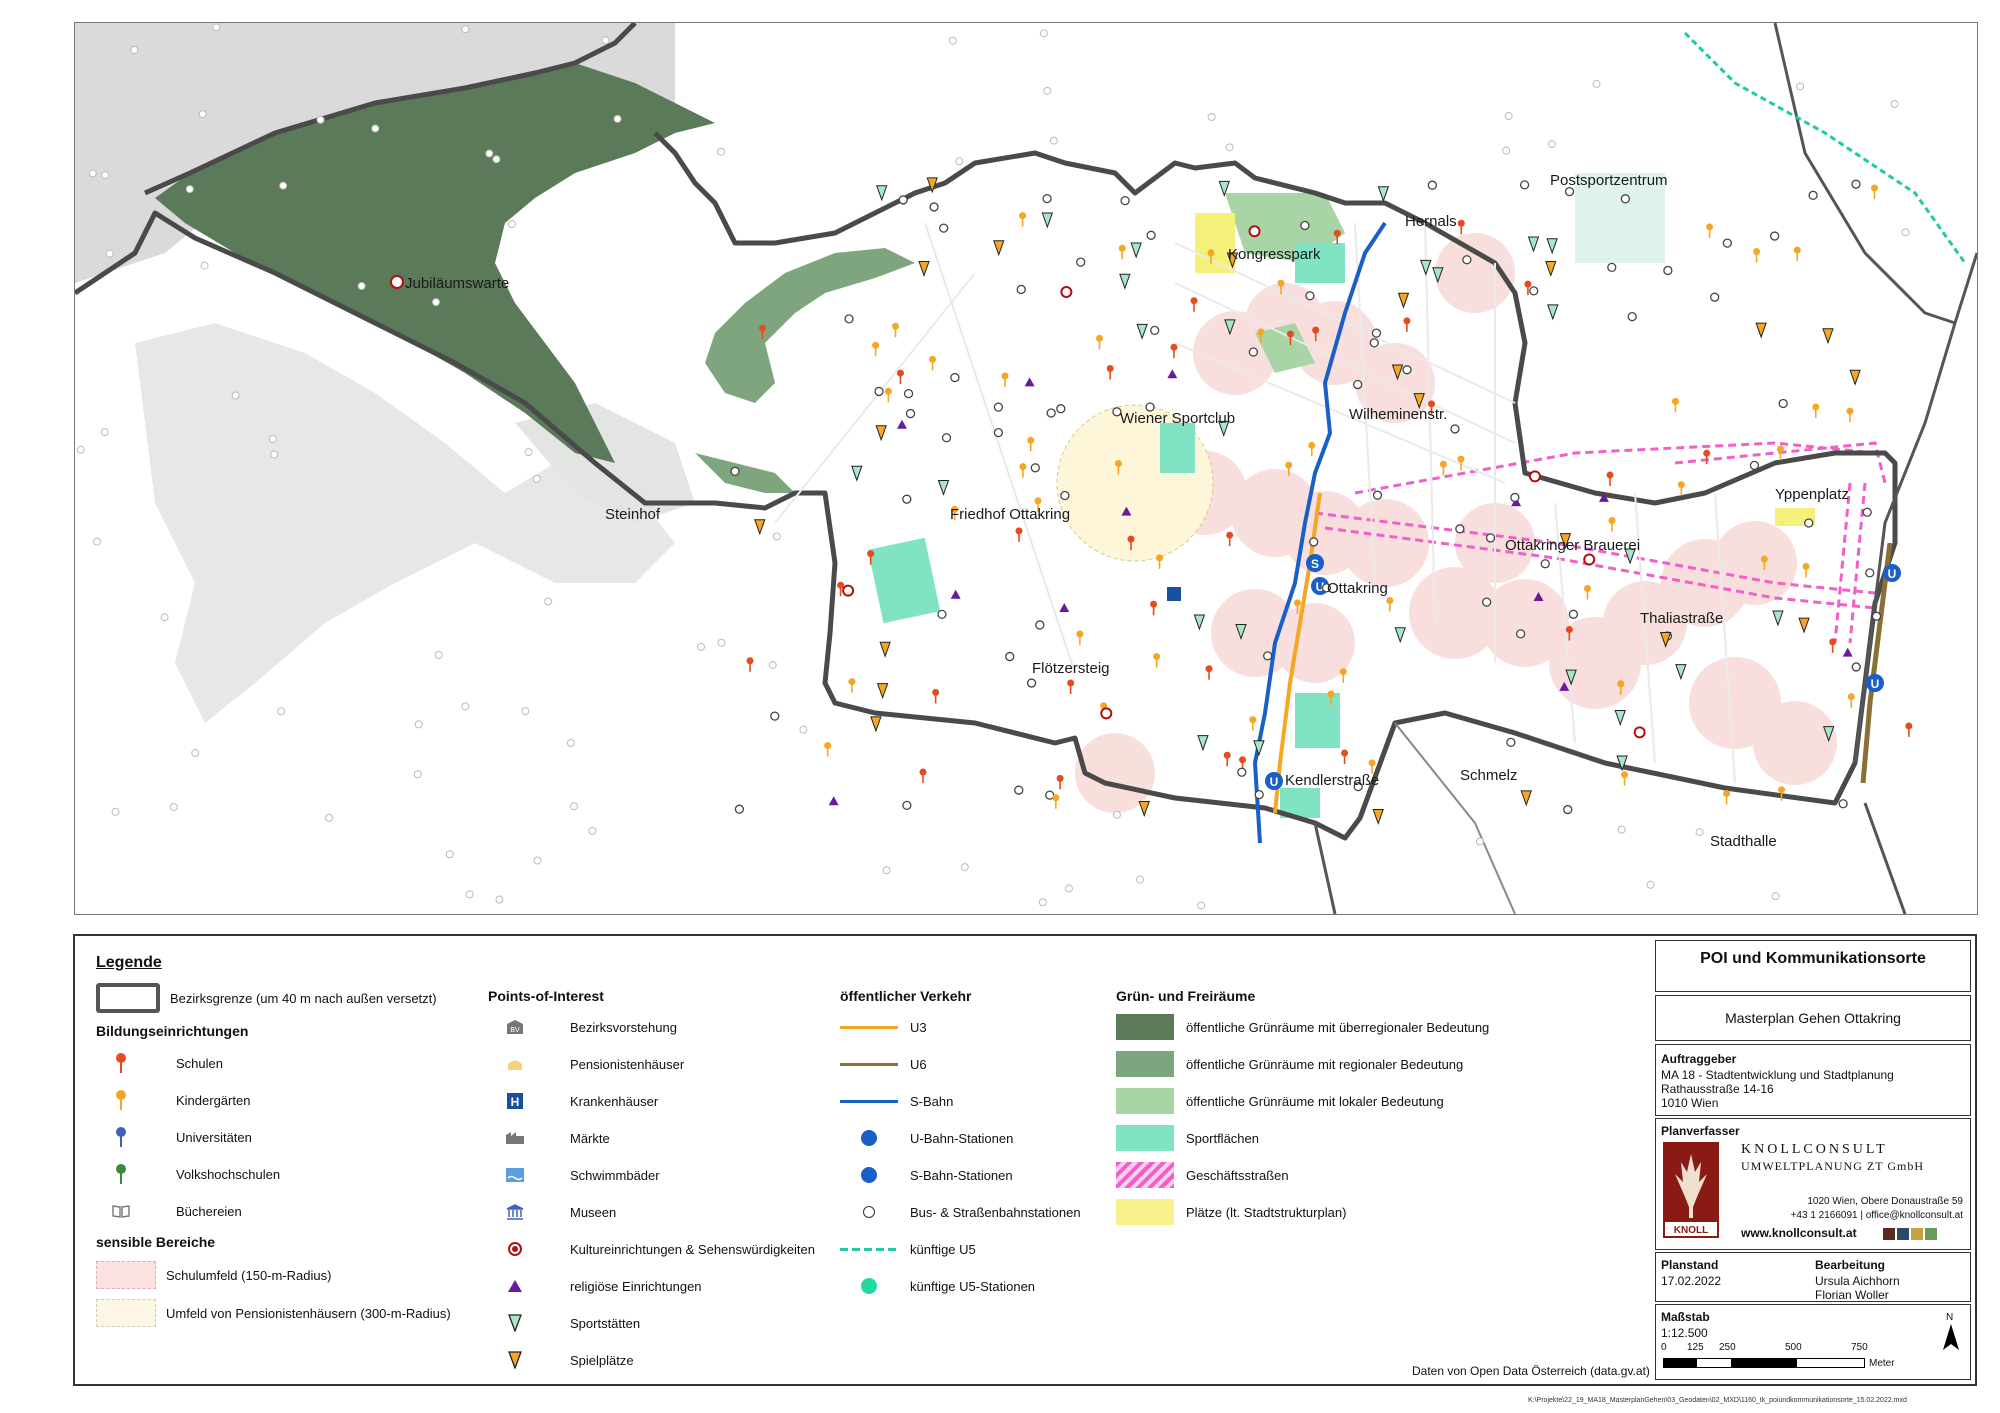 Image resolution: width=2000 pixels, height=1413 pixels. I want to click on legend-u5-stations: künftige U5-Stationen, so click(937, 1286).